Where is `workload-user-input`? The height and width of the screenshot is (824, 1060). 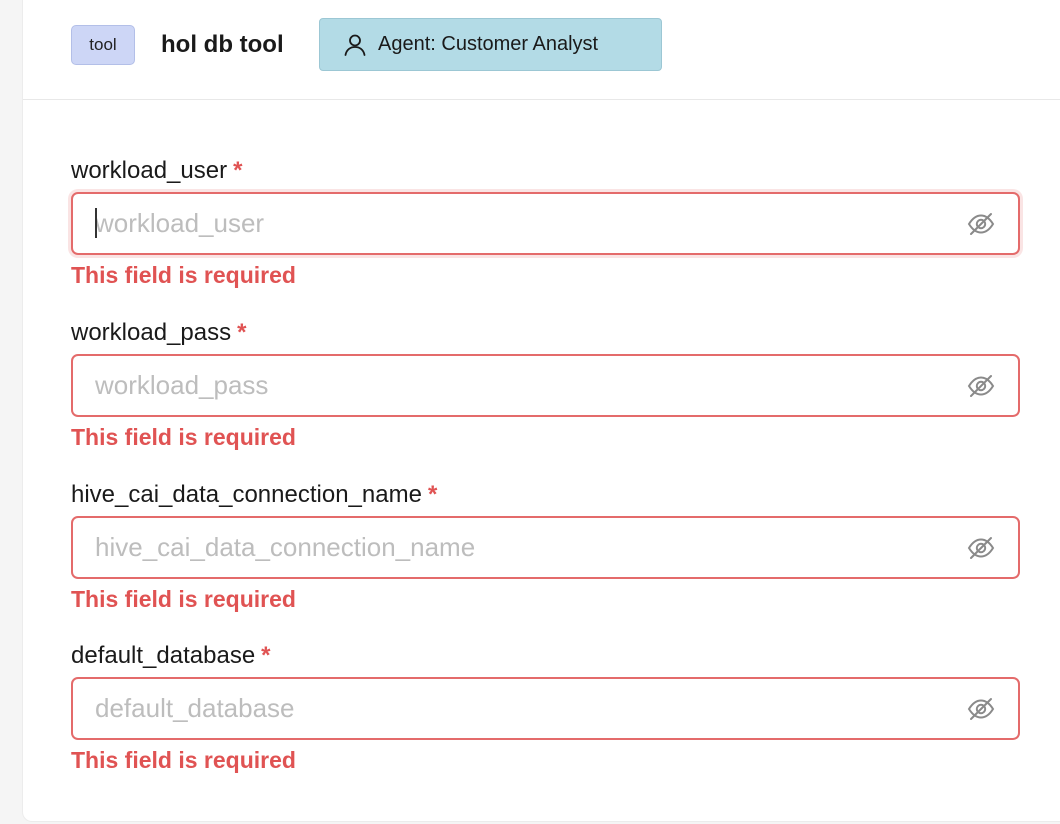 workload-user-input is located at coordinates (525, 223).